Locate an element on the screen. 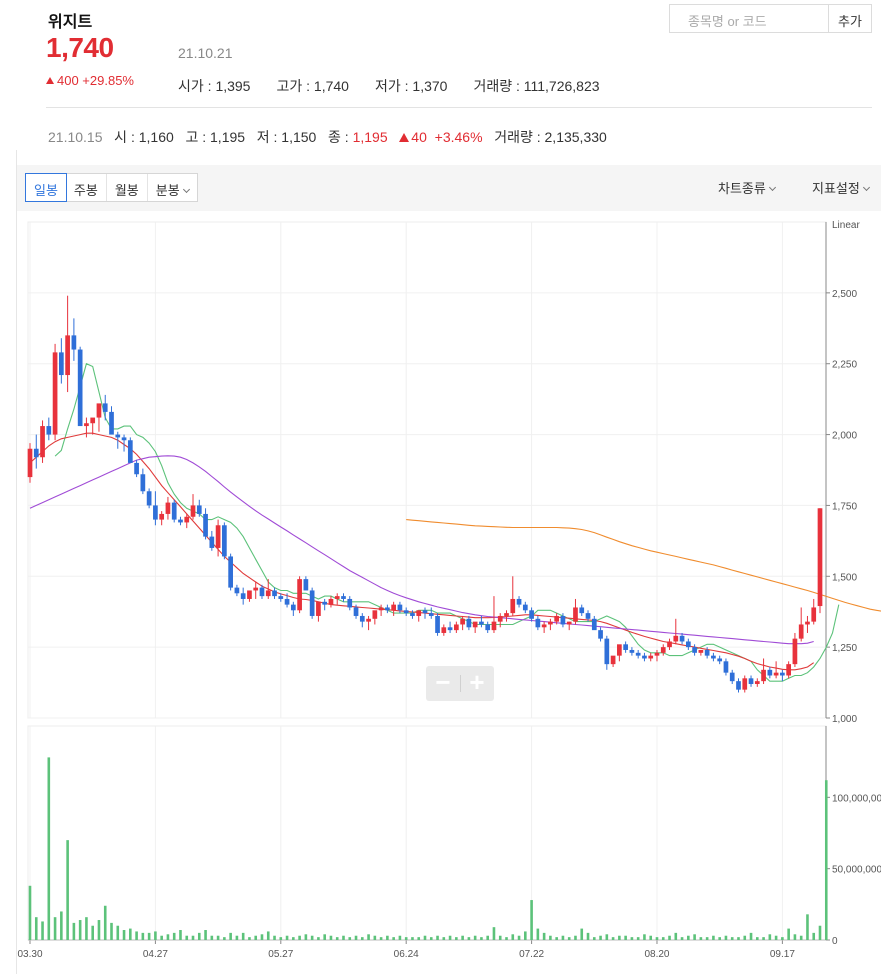  x-tick-label: 09.17 is located at coordinates (782, 954).